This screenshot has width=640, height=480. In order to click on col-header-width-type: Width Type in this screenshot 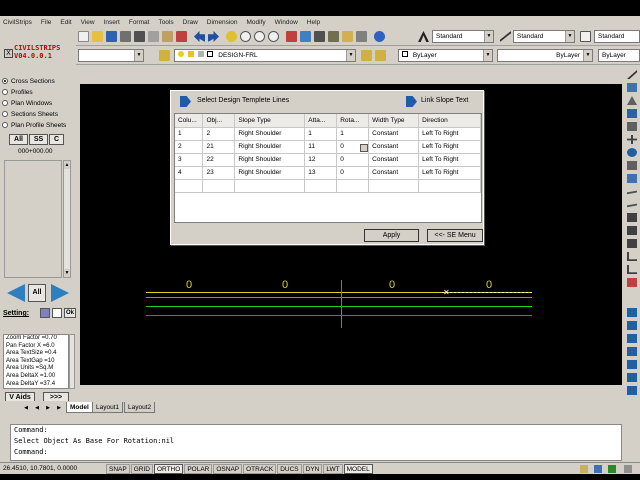, I will do `click(394, 121)`.